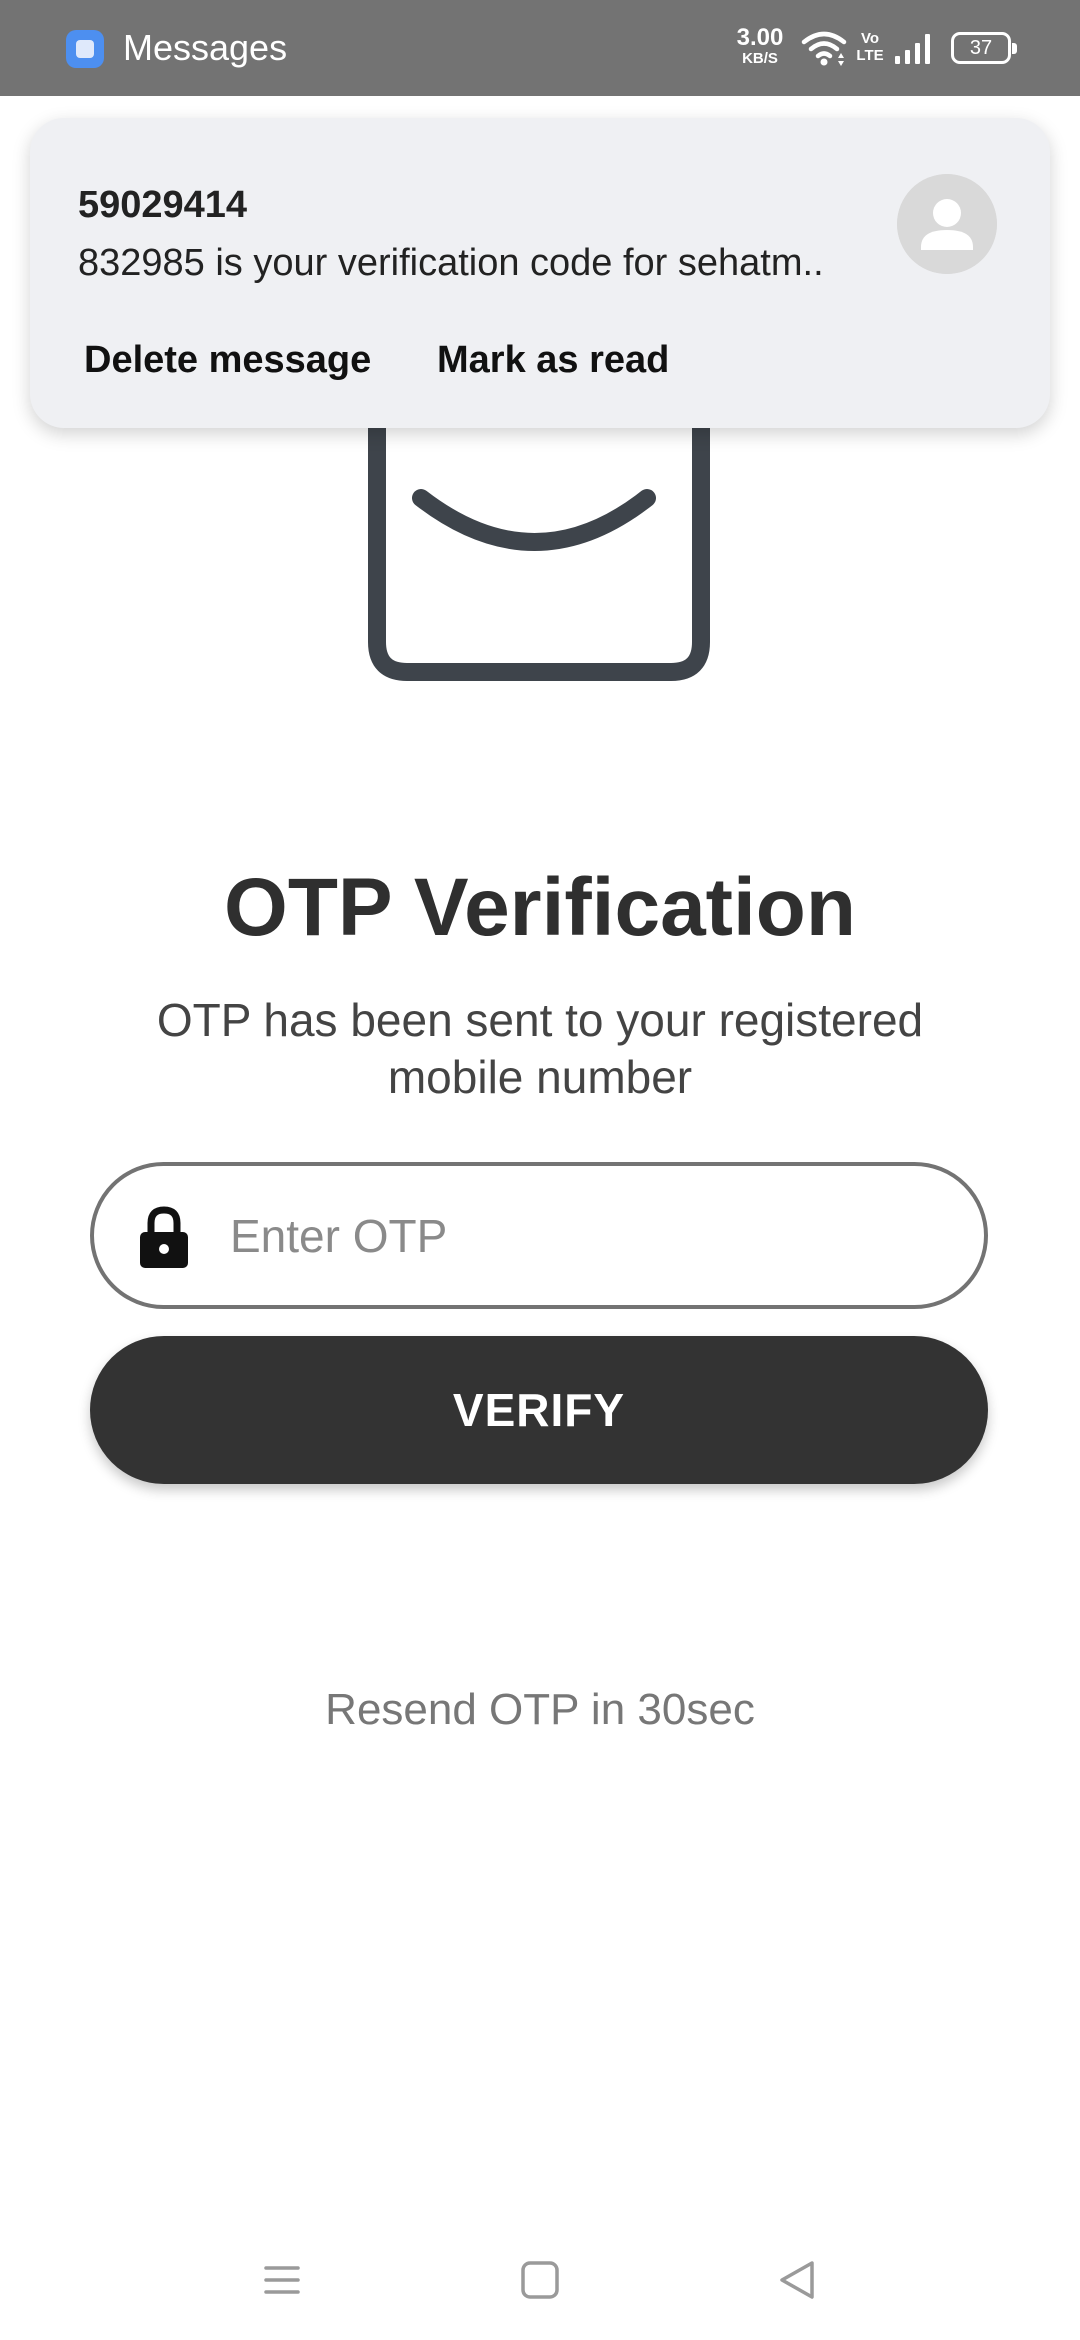 Image resolution: width=1080 pixels, height=2340 pixels. Describe the element at coordinates (227, 360) in the screenshot. I see `delete-message-button: Delete message` at that location.